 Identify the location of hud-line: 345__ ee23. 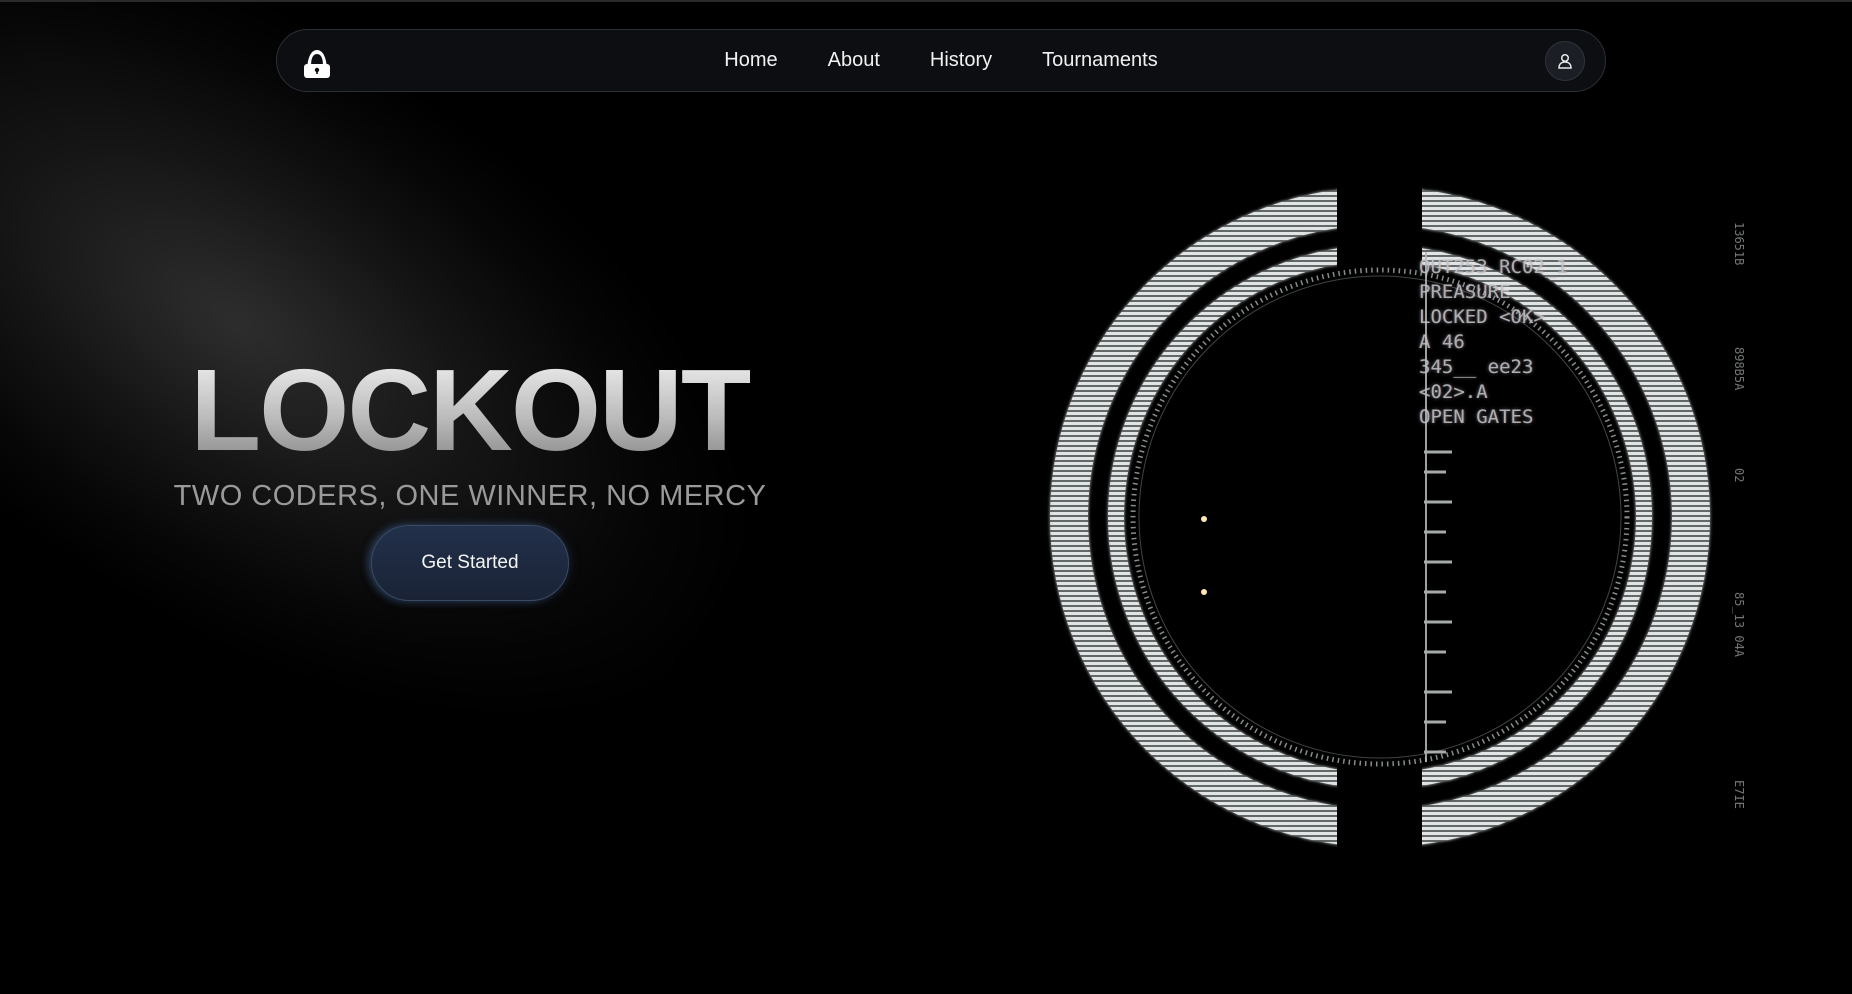
(1476, 367).